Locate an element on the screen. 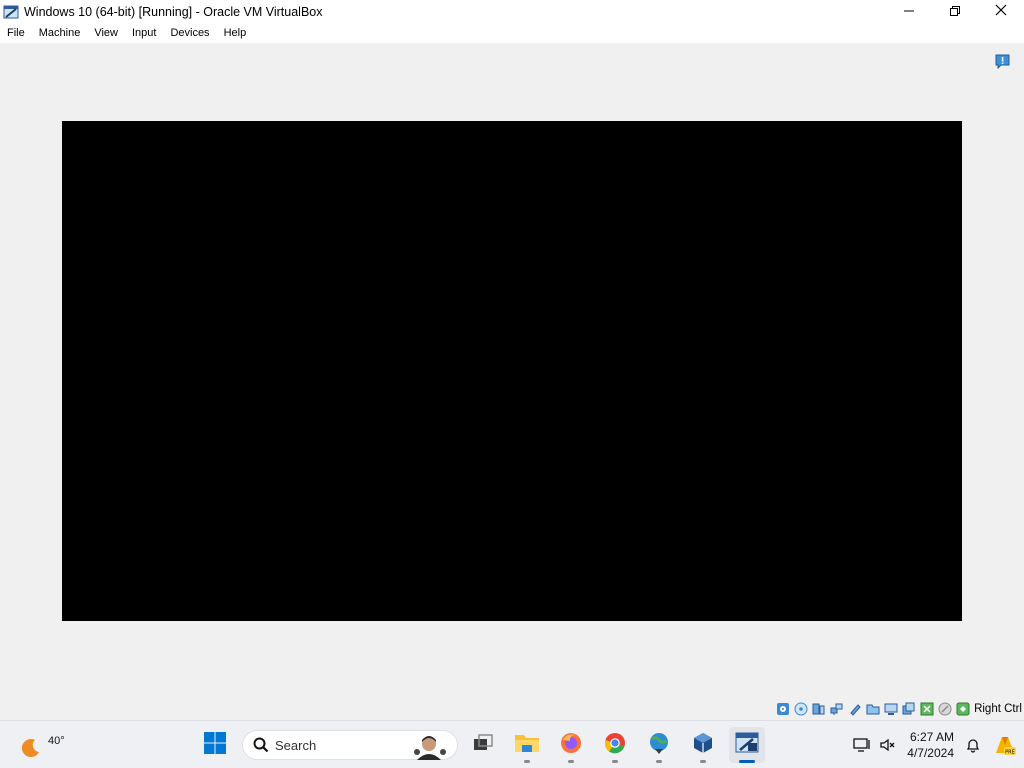  active-indicator is located at coordinates (747, 761).